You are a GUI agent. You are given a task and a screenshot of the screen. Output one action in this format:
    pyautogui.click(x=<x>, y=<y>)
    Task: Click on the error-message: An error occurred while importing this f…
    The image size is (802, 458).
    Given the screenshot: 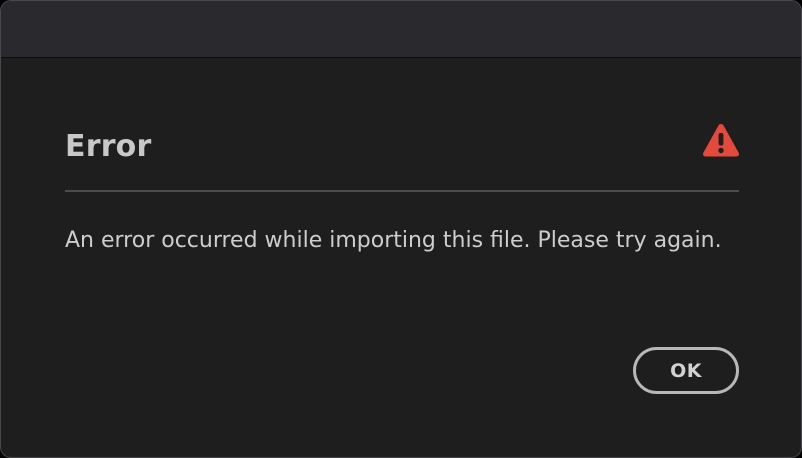 What is the action you would take?
    pyautogui.click(x=393, y=240)
    